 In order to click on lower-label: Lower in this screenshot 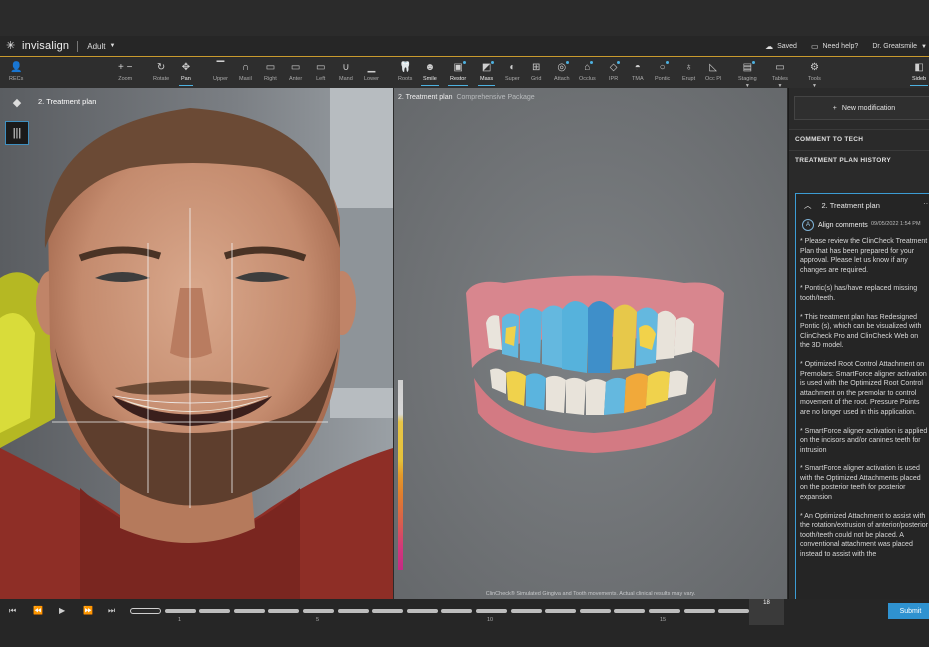, I will do `click(371, 79)`.